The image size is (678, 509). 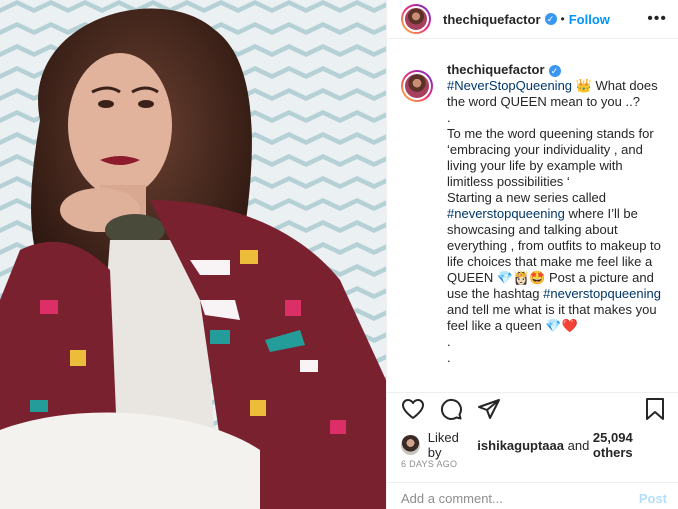 I want to click on author-avatar, so click(x=416, y=19).